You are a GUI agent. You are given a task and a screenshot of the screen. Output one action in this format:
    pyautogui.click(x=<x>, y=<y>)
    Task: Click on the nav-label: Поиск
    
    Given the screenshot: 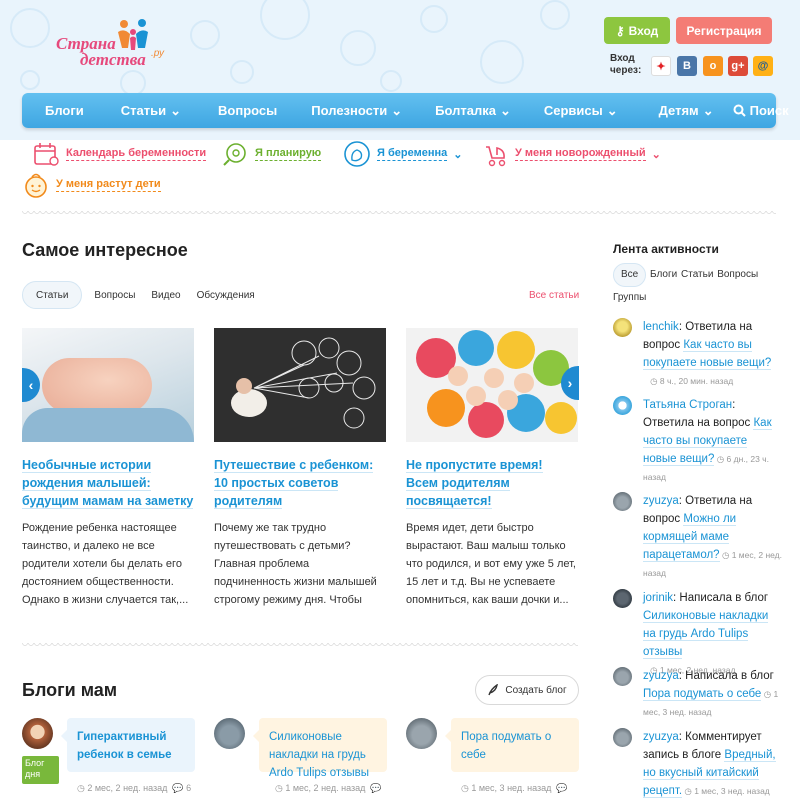 What is the action you would take?
    pyautogui.click(x=769, y=110)
    